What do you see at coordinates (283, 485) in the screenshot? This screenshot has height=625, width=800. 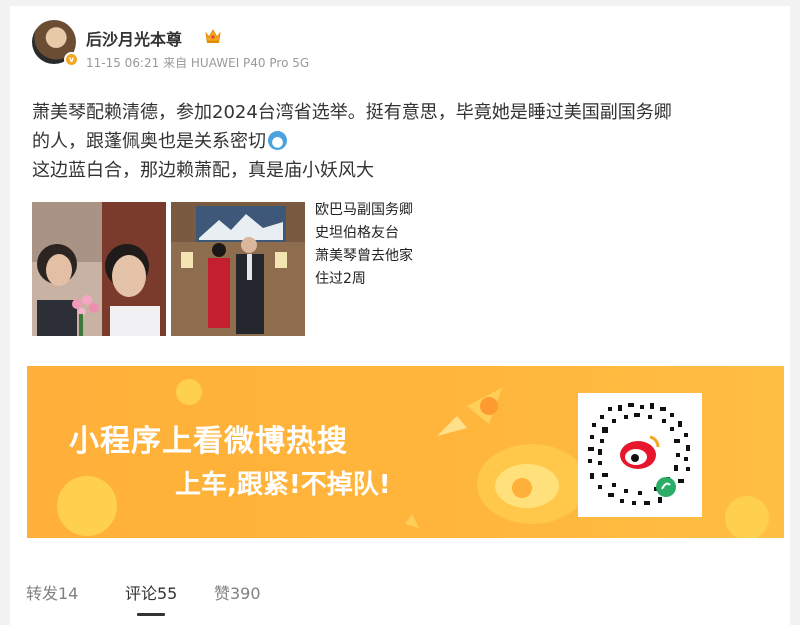 I see `banner-subtitle: 上车,跟紧!不掉队!` at bounding box center [283, 485].